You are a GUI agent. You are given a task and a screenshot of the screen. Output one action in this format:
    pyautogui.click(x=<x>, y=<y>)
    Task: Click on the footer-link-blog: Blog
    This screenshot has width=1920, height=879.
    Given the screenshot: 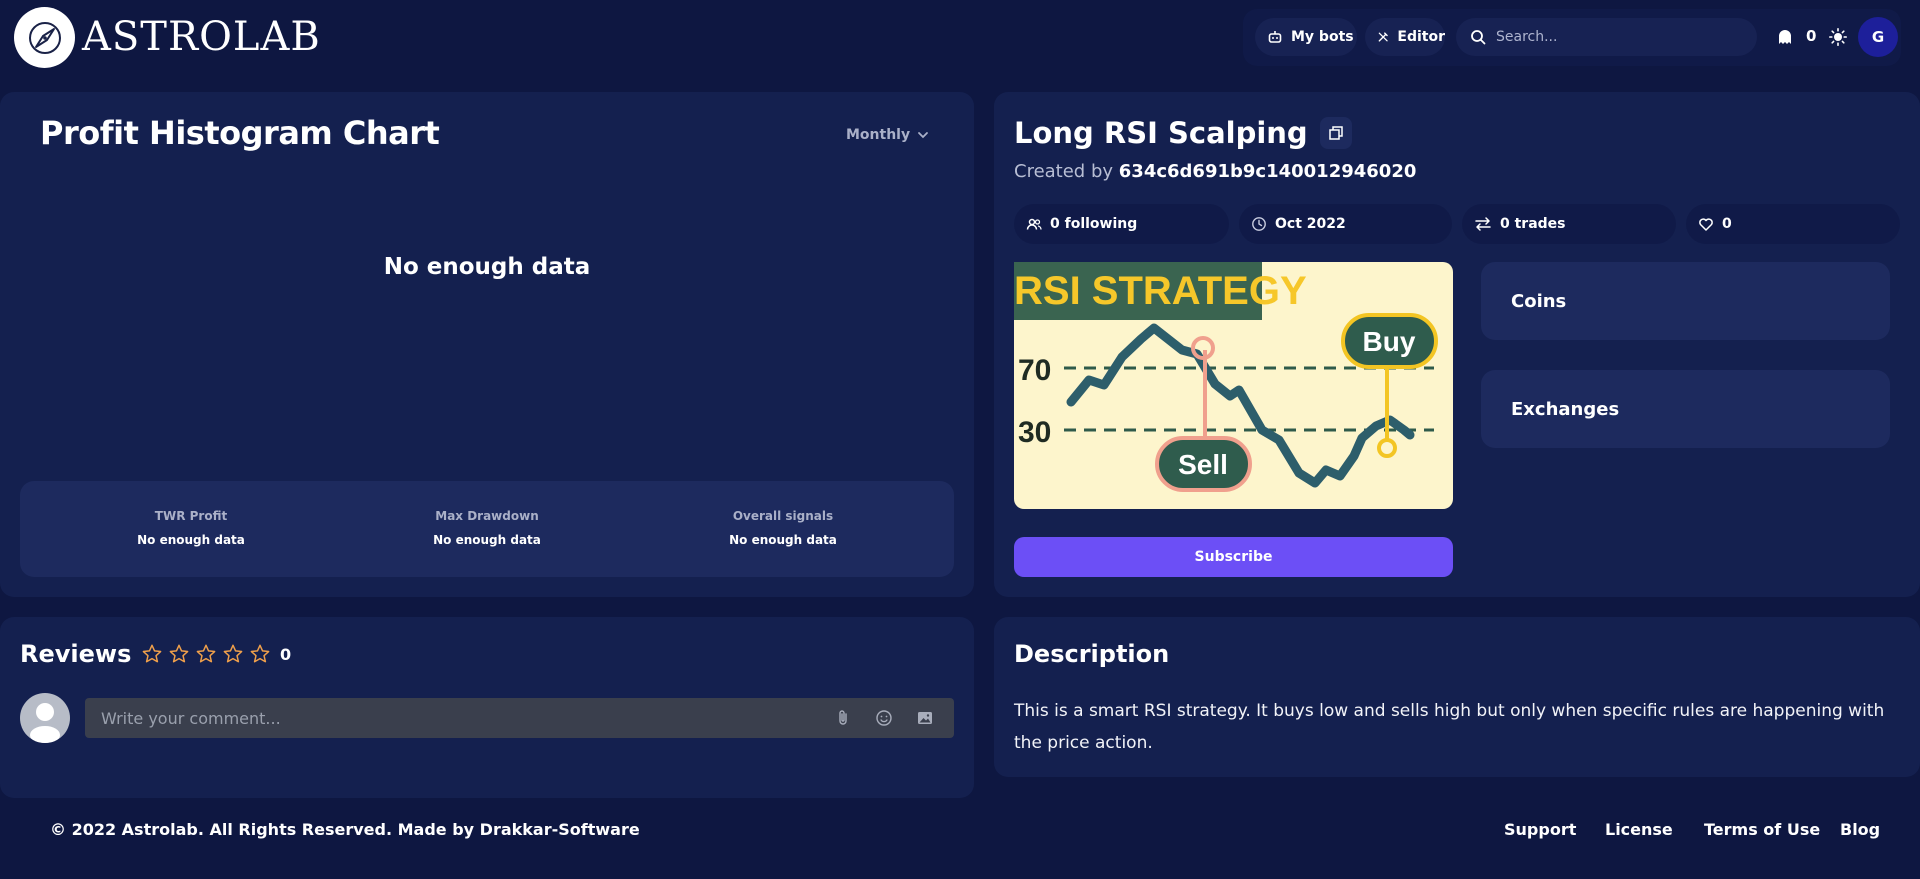 What is the action you would take?
    pyautogui.click(x=1860, y=829)
    